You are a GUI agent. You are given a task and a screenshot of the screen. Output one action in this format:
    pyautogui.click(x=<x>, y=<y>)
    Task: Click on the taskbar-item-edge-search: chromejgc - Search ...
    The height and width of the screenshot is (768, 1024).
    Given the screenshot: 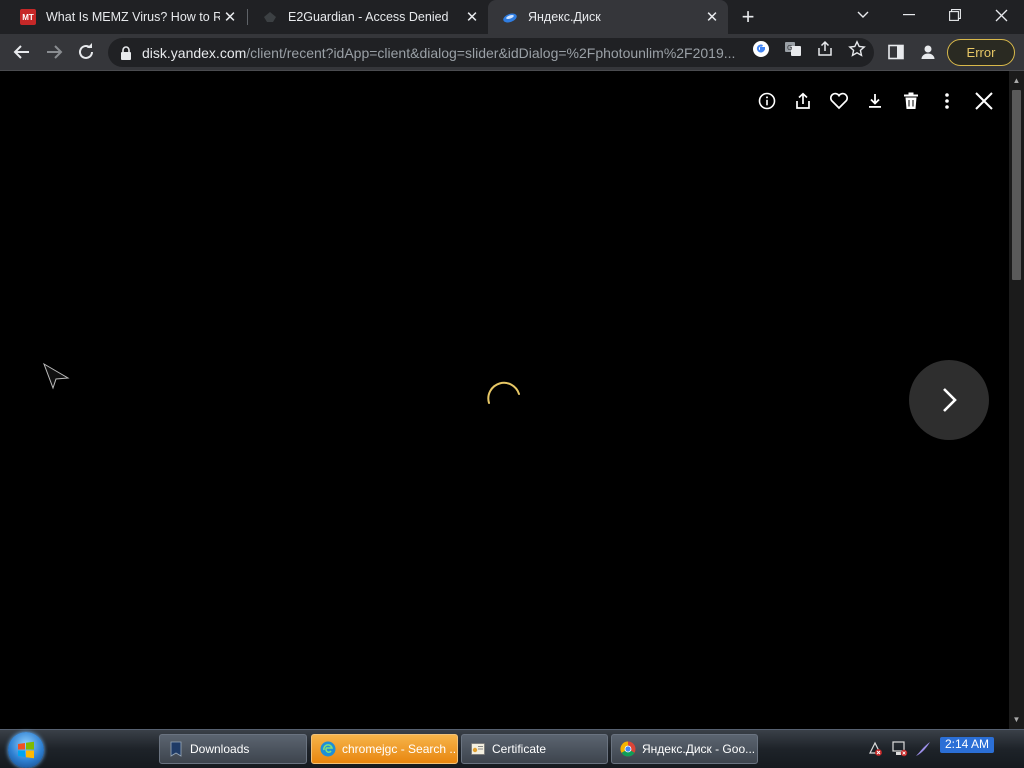 What is the action you would take?
    pyautogui.click(x=384, y=749)
    